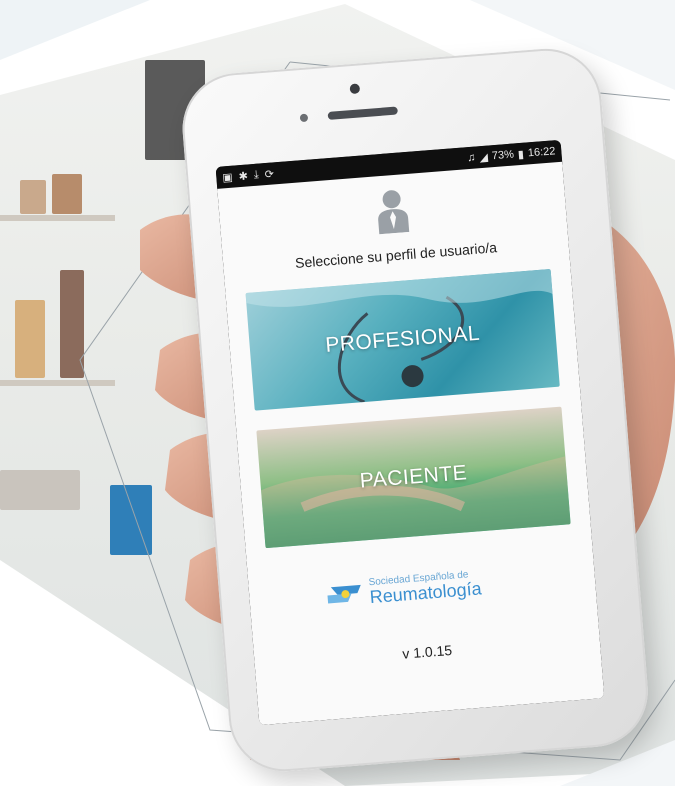 The image size is (675, 786). Describe the element at coordinates (484, 157) in the screenshot. I see `signal-icon: ◢` at that location.